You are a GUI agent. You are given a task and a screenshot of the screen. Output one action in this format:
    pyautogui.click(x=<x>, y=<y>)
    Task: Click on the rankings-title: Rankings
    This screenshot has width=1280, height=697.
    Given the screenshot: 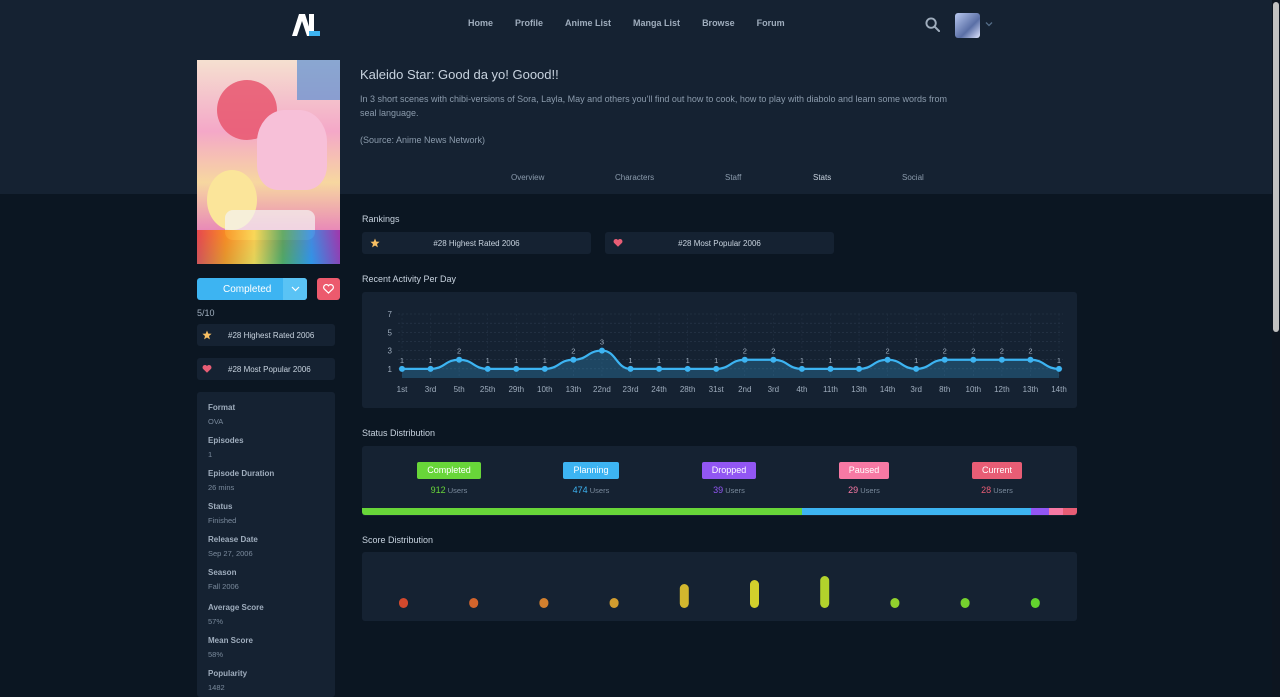 What is the action you would take?
    pyautogui.click(x=381, y=219)
    